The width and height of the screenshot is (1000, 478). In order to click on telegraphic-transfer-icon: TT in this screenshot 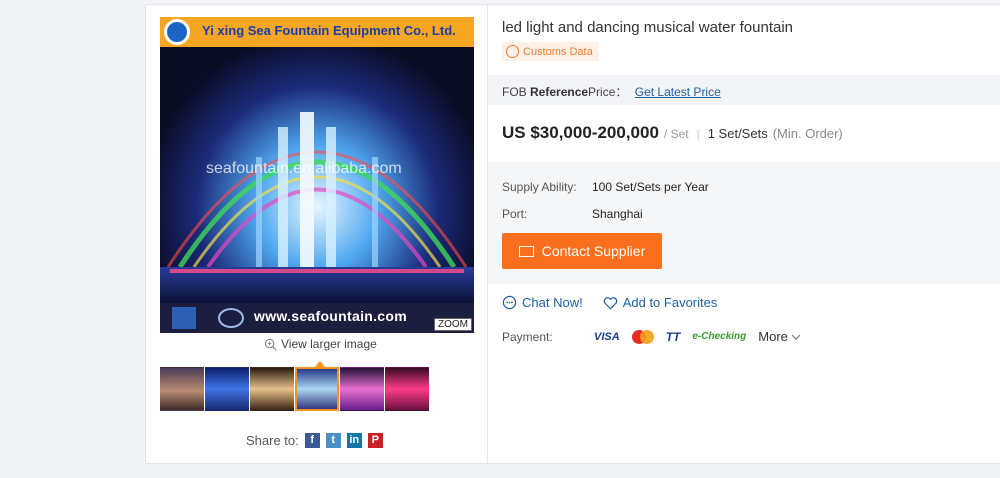, I will do `click(673, 336)`.